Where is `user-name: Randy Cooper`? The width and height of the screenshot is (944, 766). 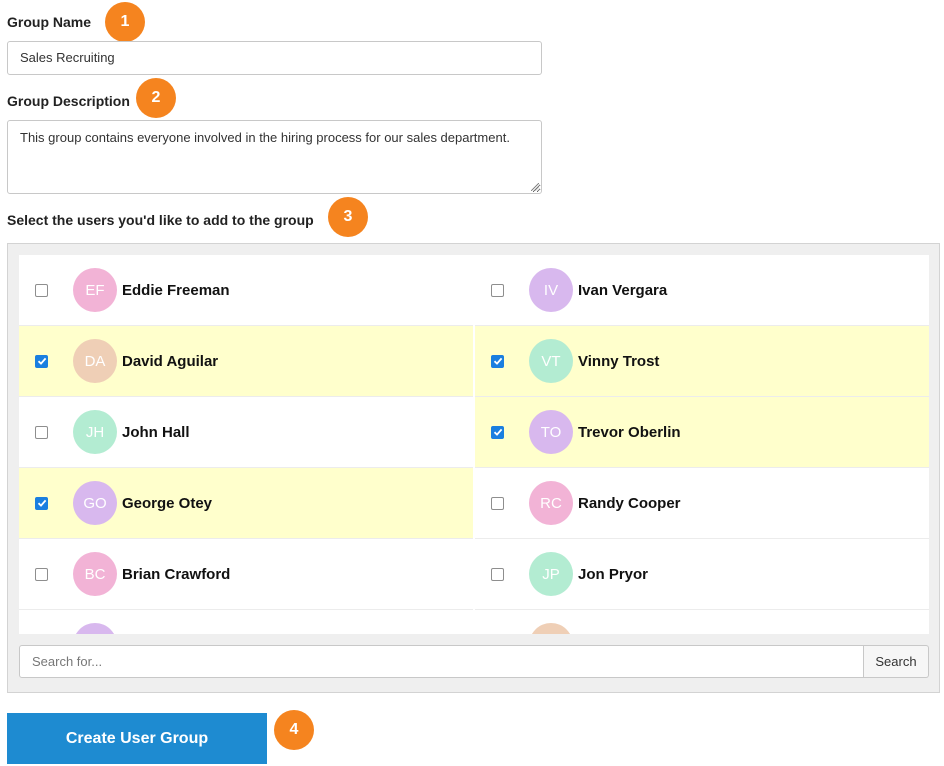
user-name: Randy Cooper is located at coordinates (629, 503).